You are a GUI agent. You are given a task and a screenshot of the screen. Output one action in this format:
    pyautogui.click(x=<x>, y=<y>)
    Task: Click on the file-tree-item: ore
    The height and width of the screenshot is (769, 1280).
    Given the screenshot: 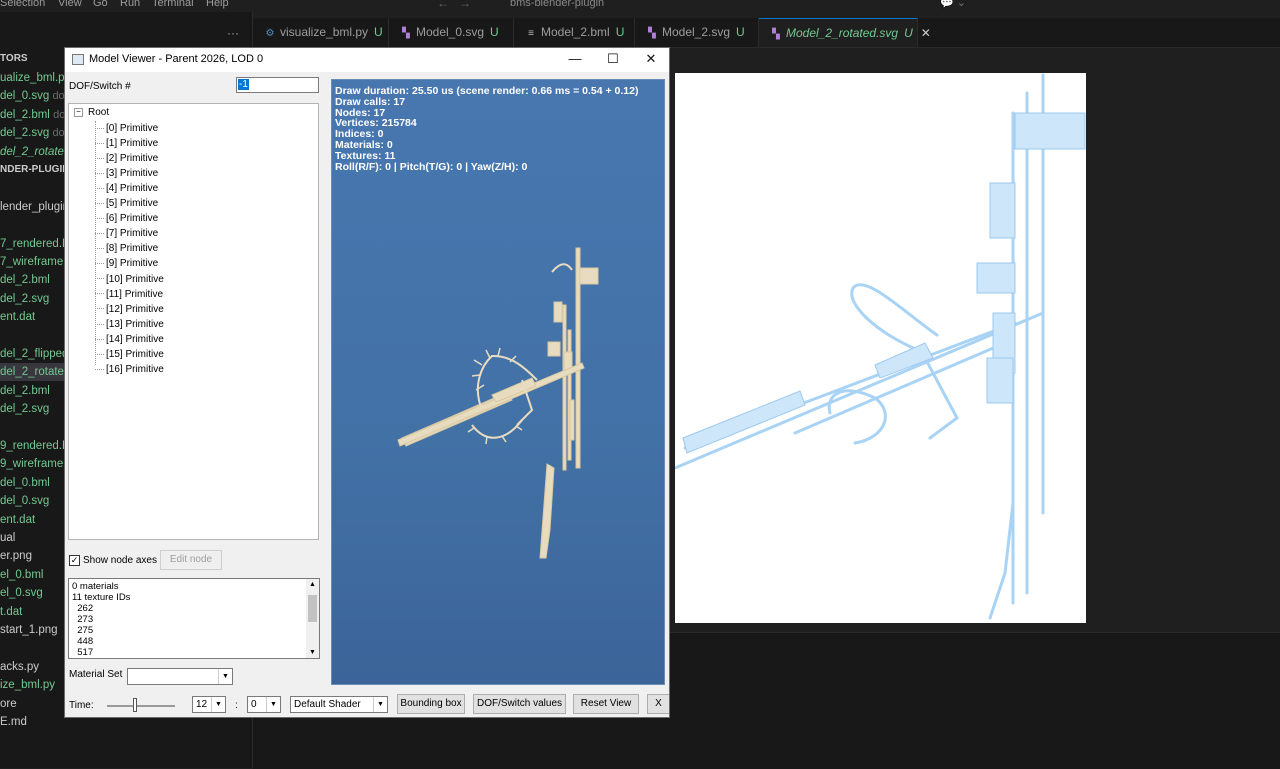 What is the action you would take?
    pyautogui.click(x=8, y=704)
    